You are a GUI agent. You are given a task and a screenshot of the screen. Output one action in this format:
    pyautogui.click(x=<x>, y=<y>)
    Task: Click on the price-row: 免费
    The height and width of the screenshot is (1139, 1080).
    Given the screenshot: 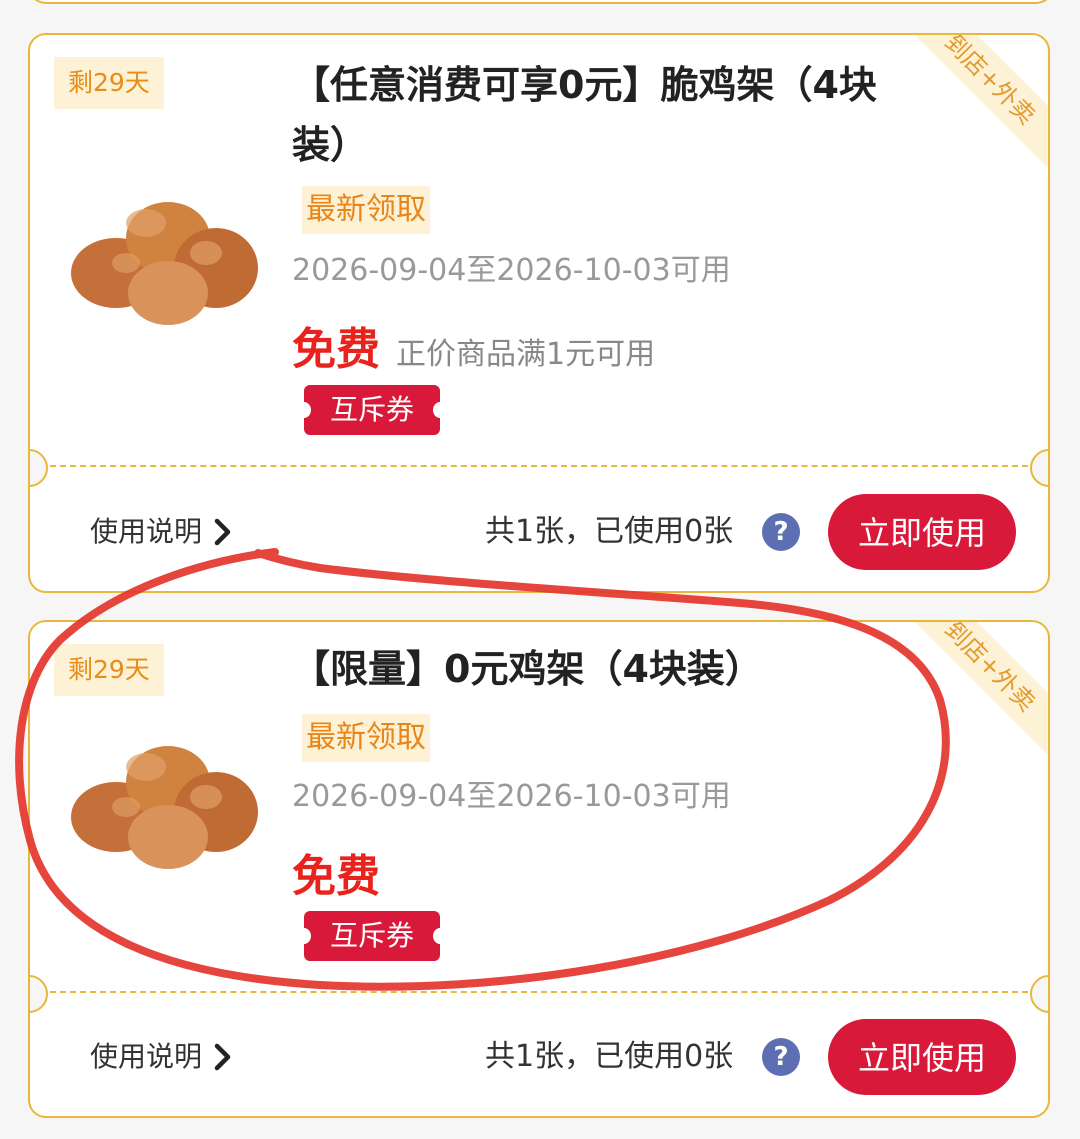 What is the action you would take?
    pyautogui.click(x=336, y=872)
    